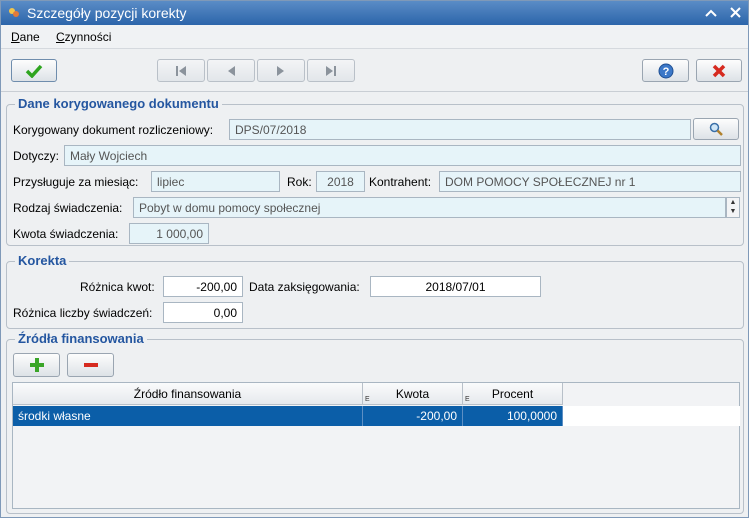 This screenshot has width=749, height=518. I want to click on column-header-procent: E Procent, so click(513, 394).